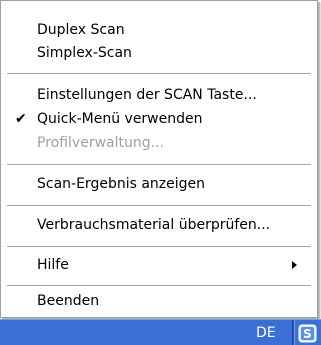 This screenshot has height=345, width=321. I want to click on menu-item-help: Hilfe, so click(159, 265).